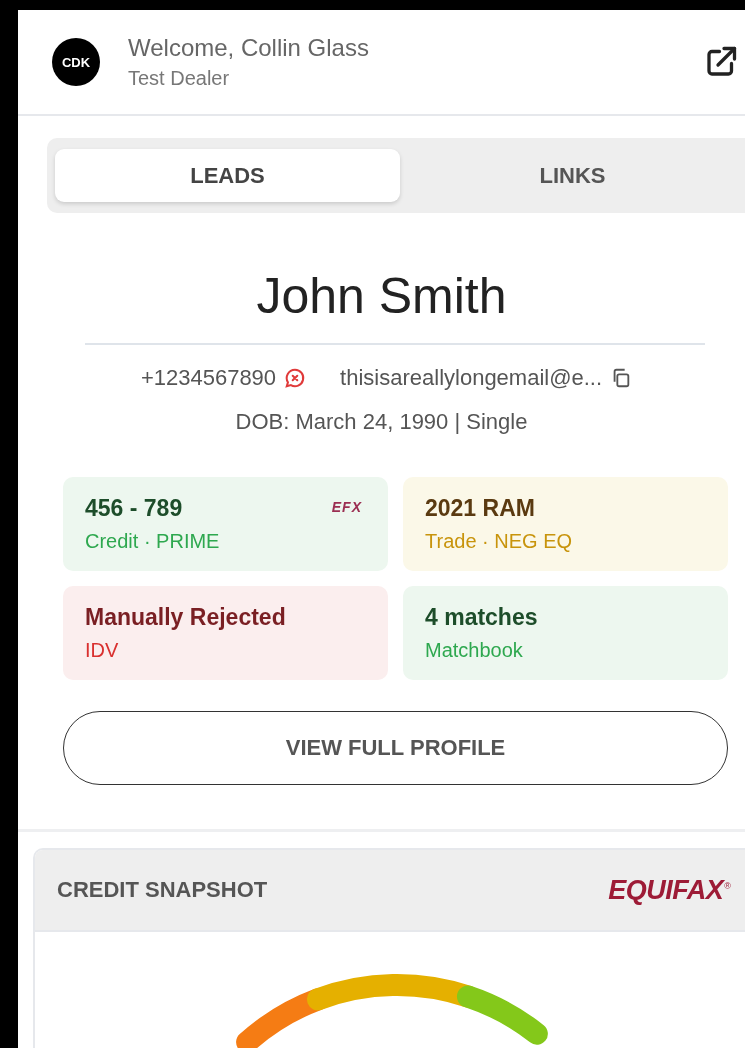 The width and height of the screenshot is (745, 1048). Describe the element at coordinates (480, 508) in the screenshot. I see `card-title: 2021 RAM` at that location.